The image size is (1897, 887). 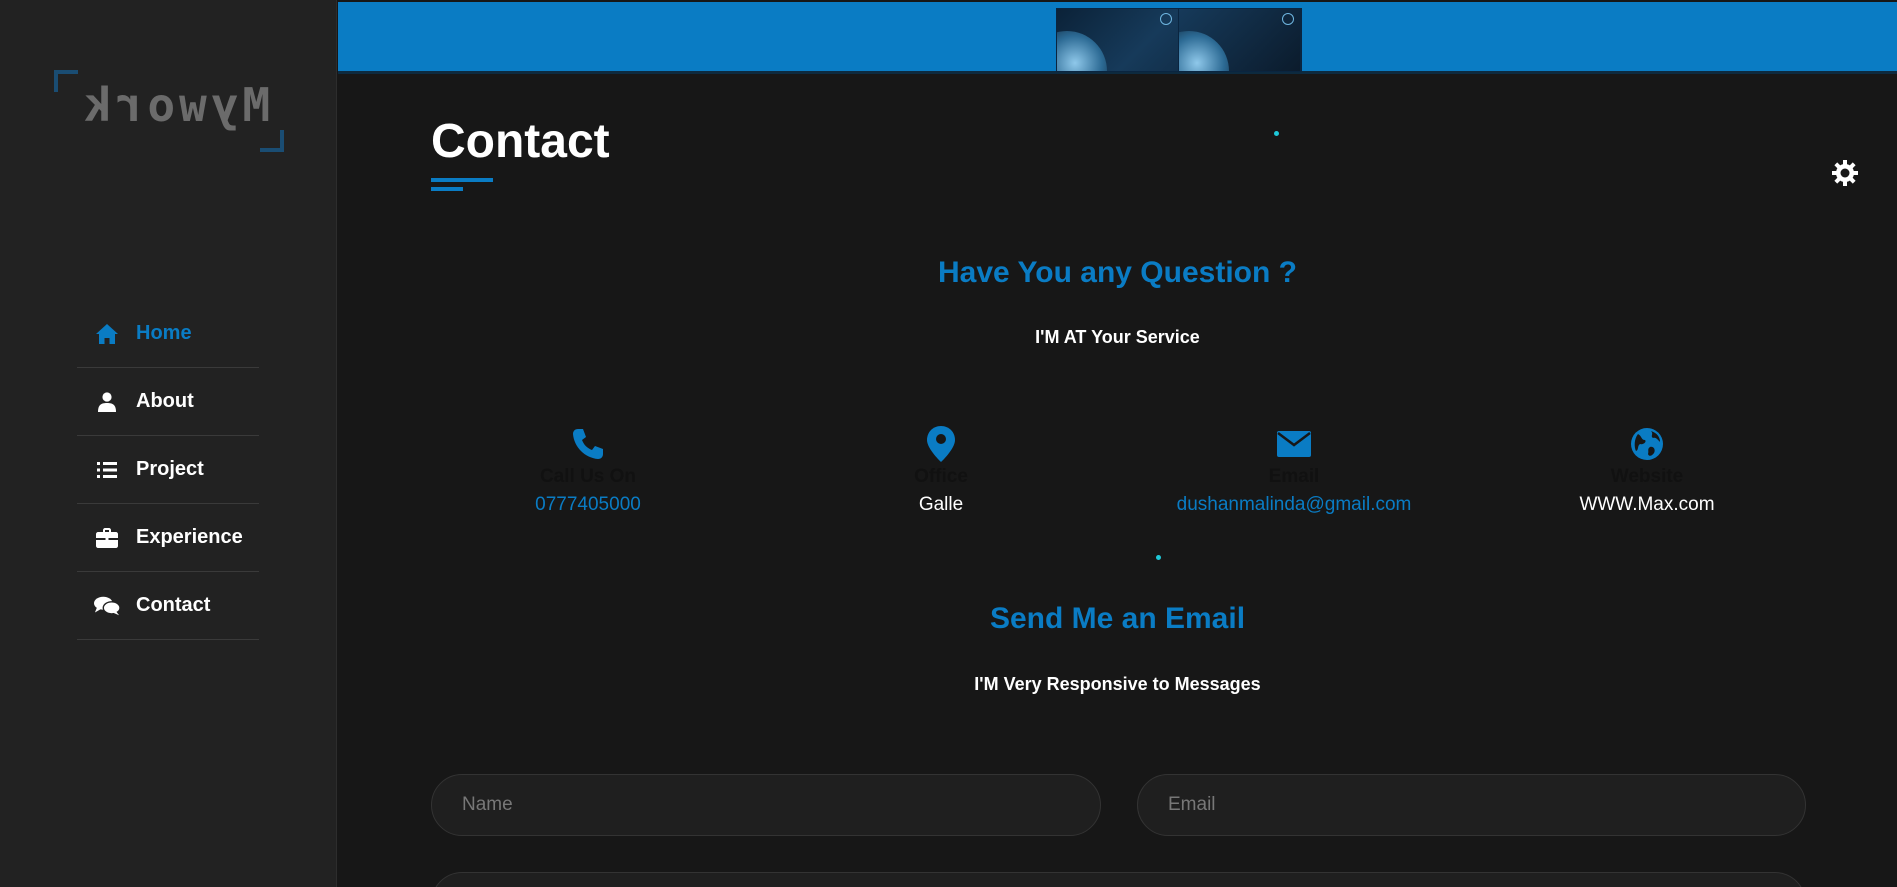 What do you see at coordinates (1294, 444) in the screenshot?
I see `envelope-icon` at bounding box center [1294, 444].